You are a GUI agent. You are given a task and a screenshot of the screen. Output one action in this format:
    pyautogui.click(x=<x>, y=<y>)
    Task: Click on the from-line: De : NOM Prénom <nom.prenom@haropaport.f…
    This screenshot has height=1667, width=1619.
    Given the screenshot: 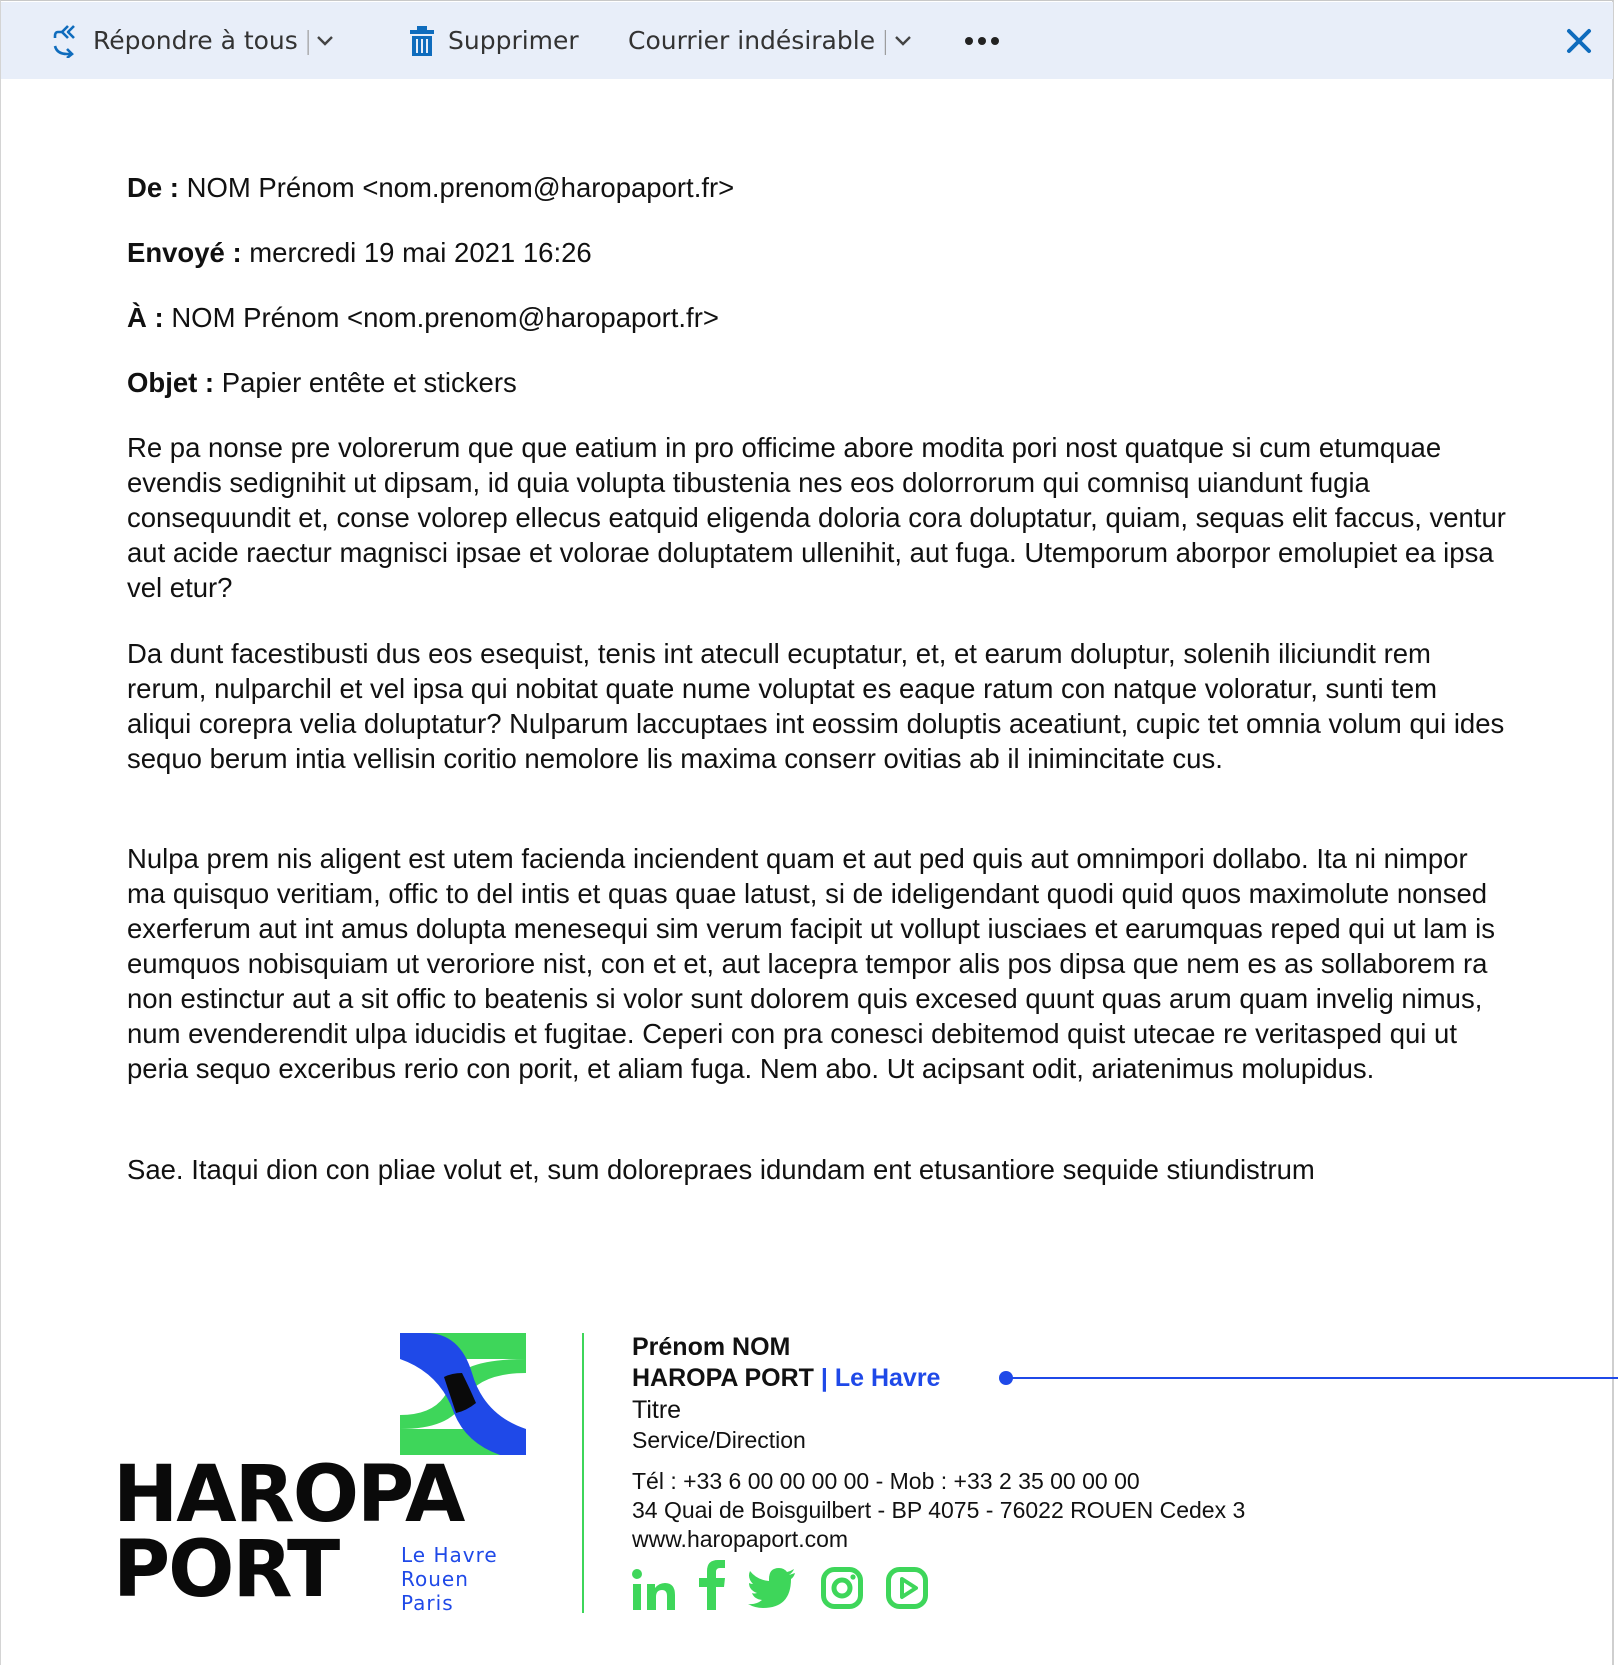 What is the action you would take?
    pyautogui.click(x=430, y=187)
    